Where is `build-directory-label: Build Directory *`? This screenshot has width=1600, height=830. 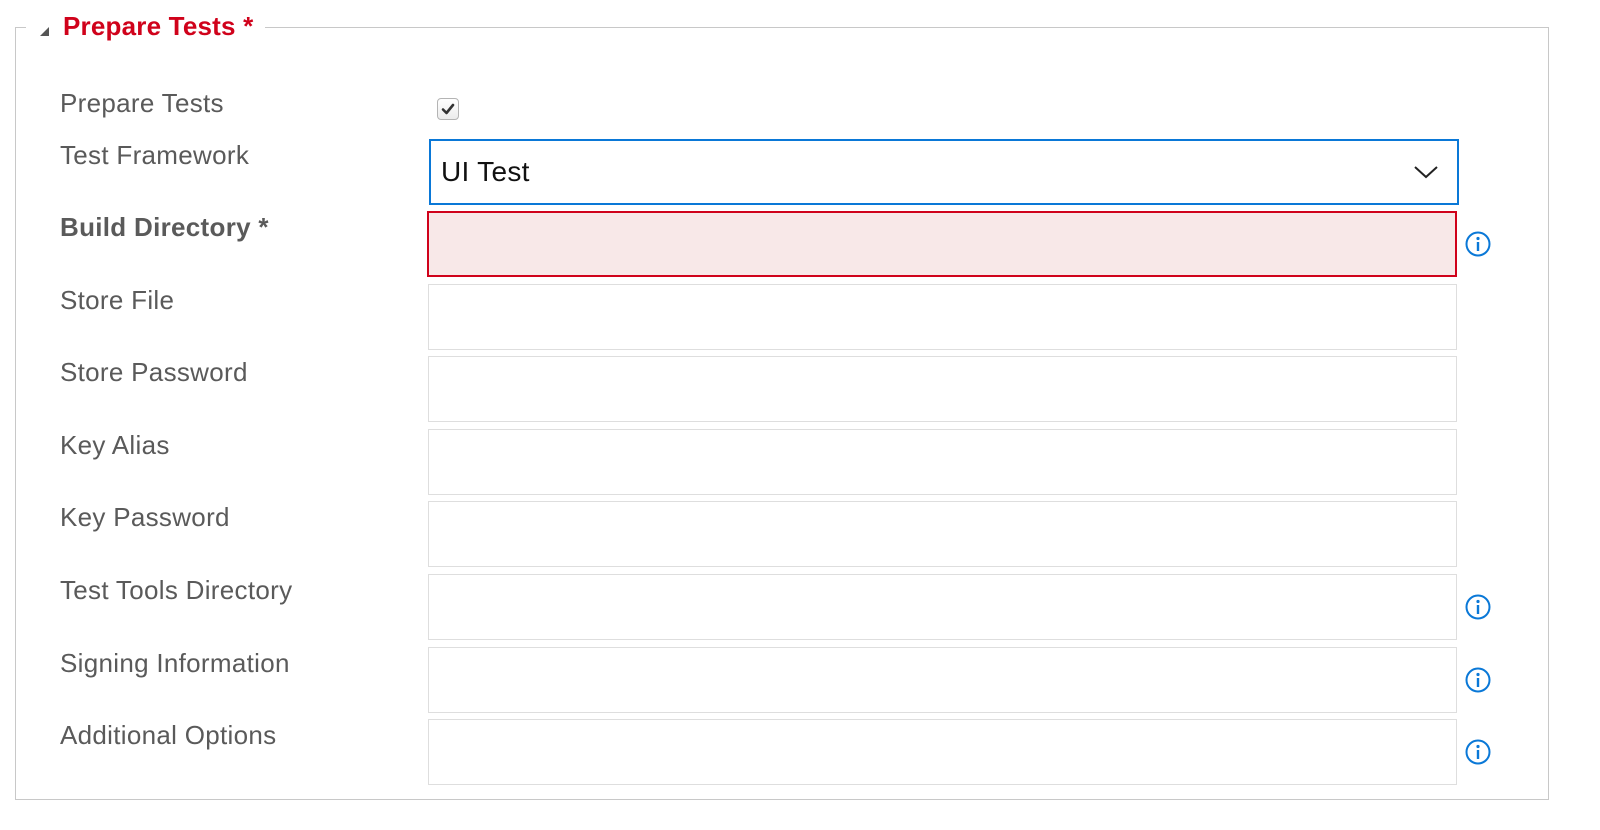 build-directory-label: Build Directory * is located at coordinates (164, 227).